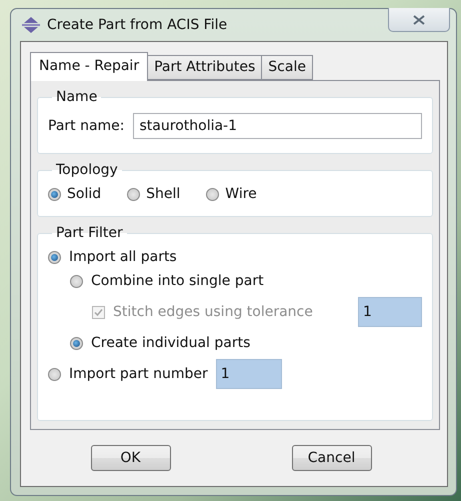 The width and height of the screenshot is (461, 501). What do you see at coordinates (137, 25) in the screenshot?
I see `window-title: Create Part from ACIS File` at bounding box center [137, 25].